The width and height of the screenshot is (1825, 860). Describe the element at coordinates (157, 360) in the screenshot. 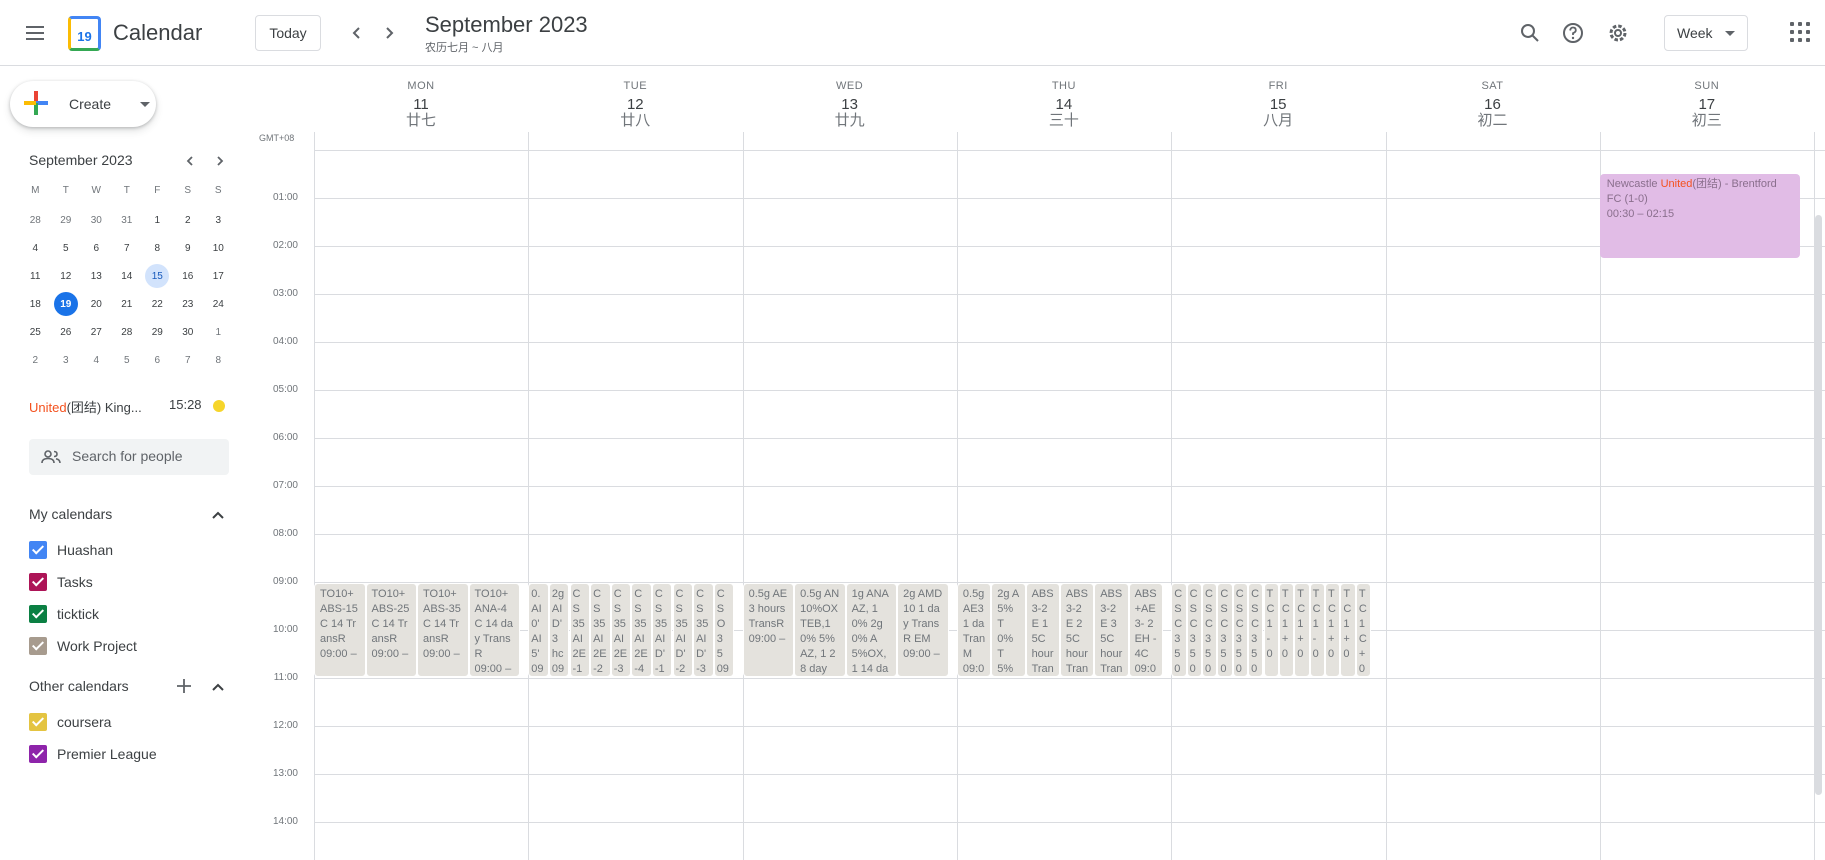

I see `mini-day: 6` at that location.